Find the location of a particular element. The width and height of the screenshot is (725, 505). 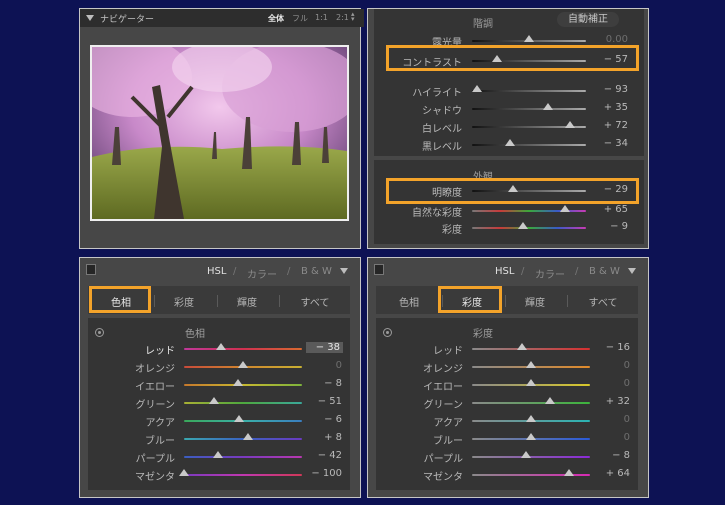

slider-blue: ブルー 0 is located at coordinates (509, 439).